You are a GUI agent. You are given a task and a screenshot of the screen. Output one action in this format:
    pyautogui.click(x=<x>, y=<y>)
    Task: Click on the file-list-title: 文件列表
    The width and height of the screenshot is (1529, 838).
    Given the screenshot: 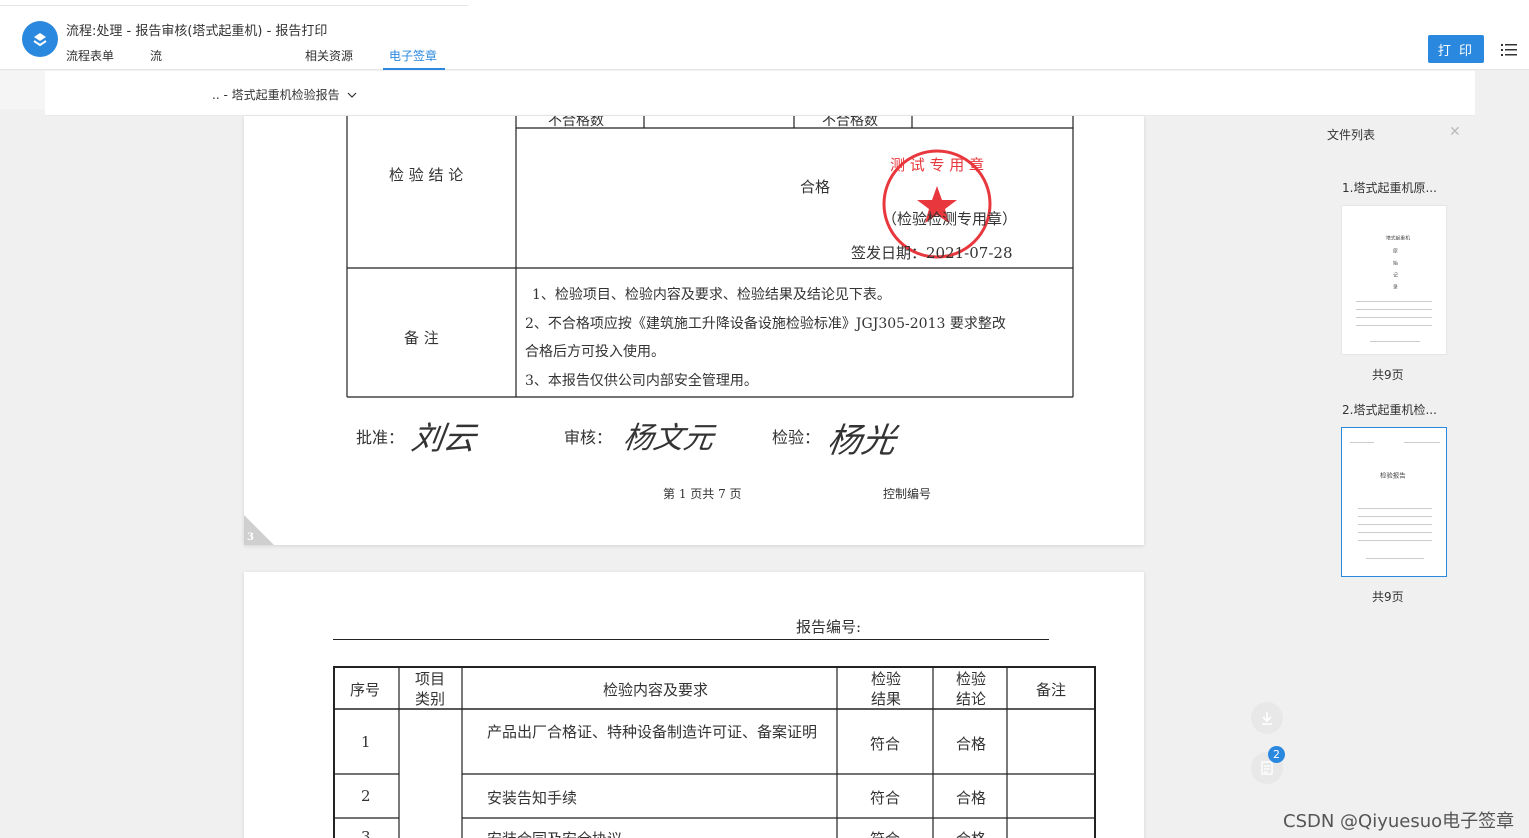 What is the action you would take?
    pyautogui.click(x=1351, y=135)
    